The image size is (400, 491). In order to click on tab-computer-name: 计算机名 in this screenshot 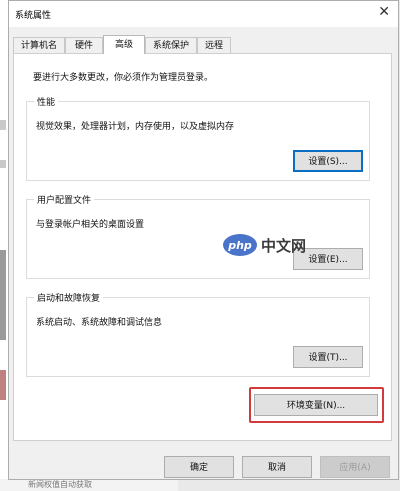, I will do `click(39, 45)`.